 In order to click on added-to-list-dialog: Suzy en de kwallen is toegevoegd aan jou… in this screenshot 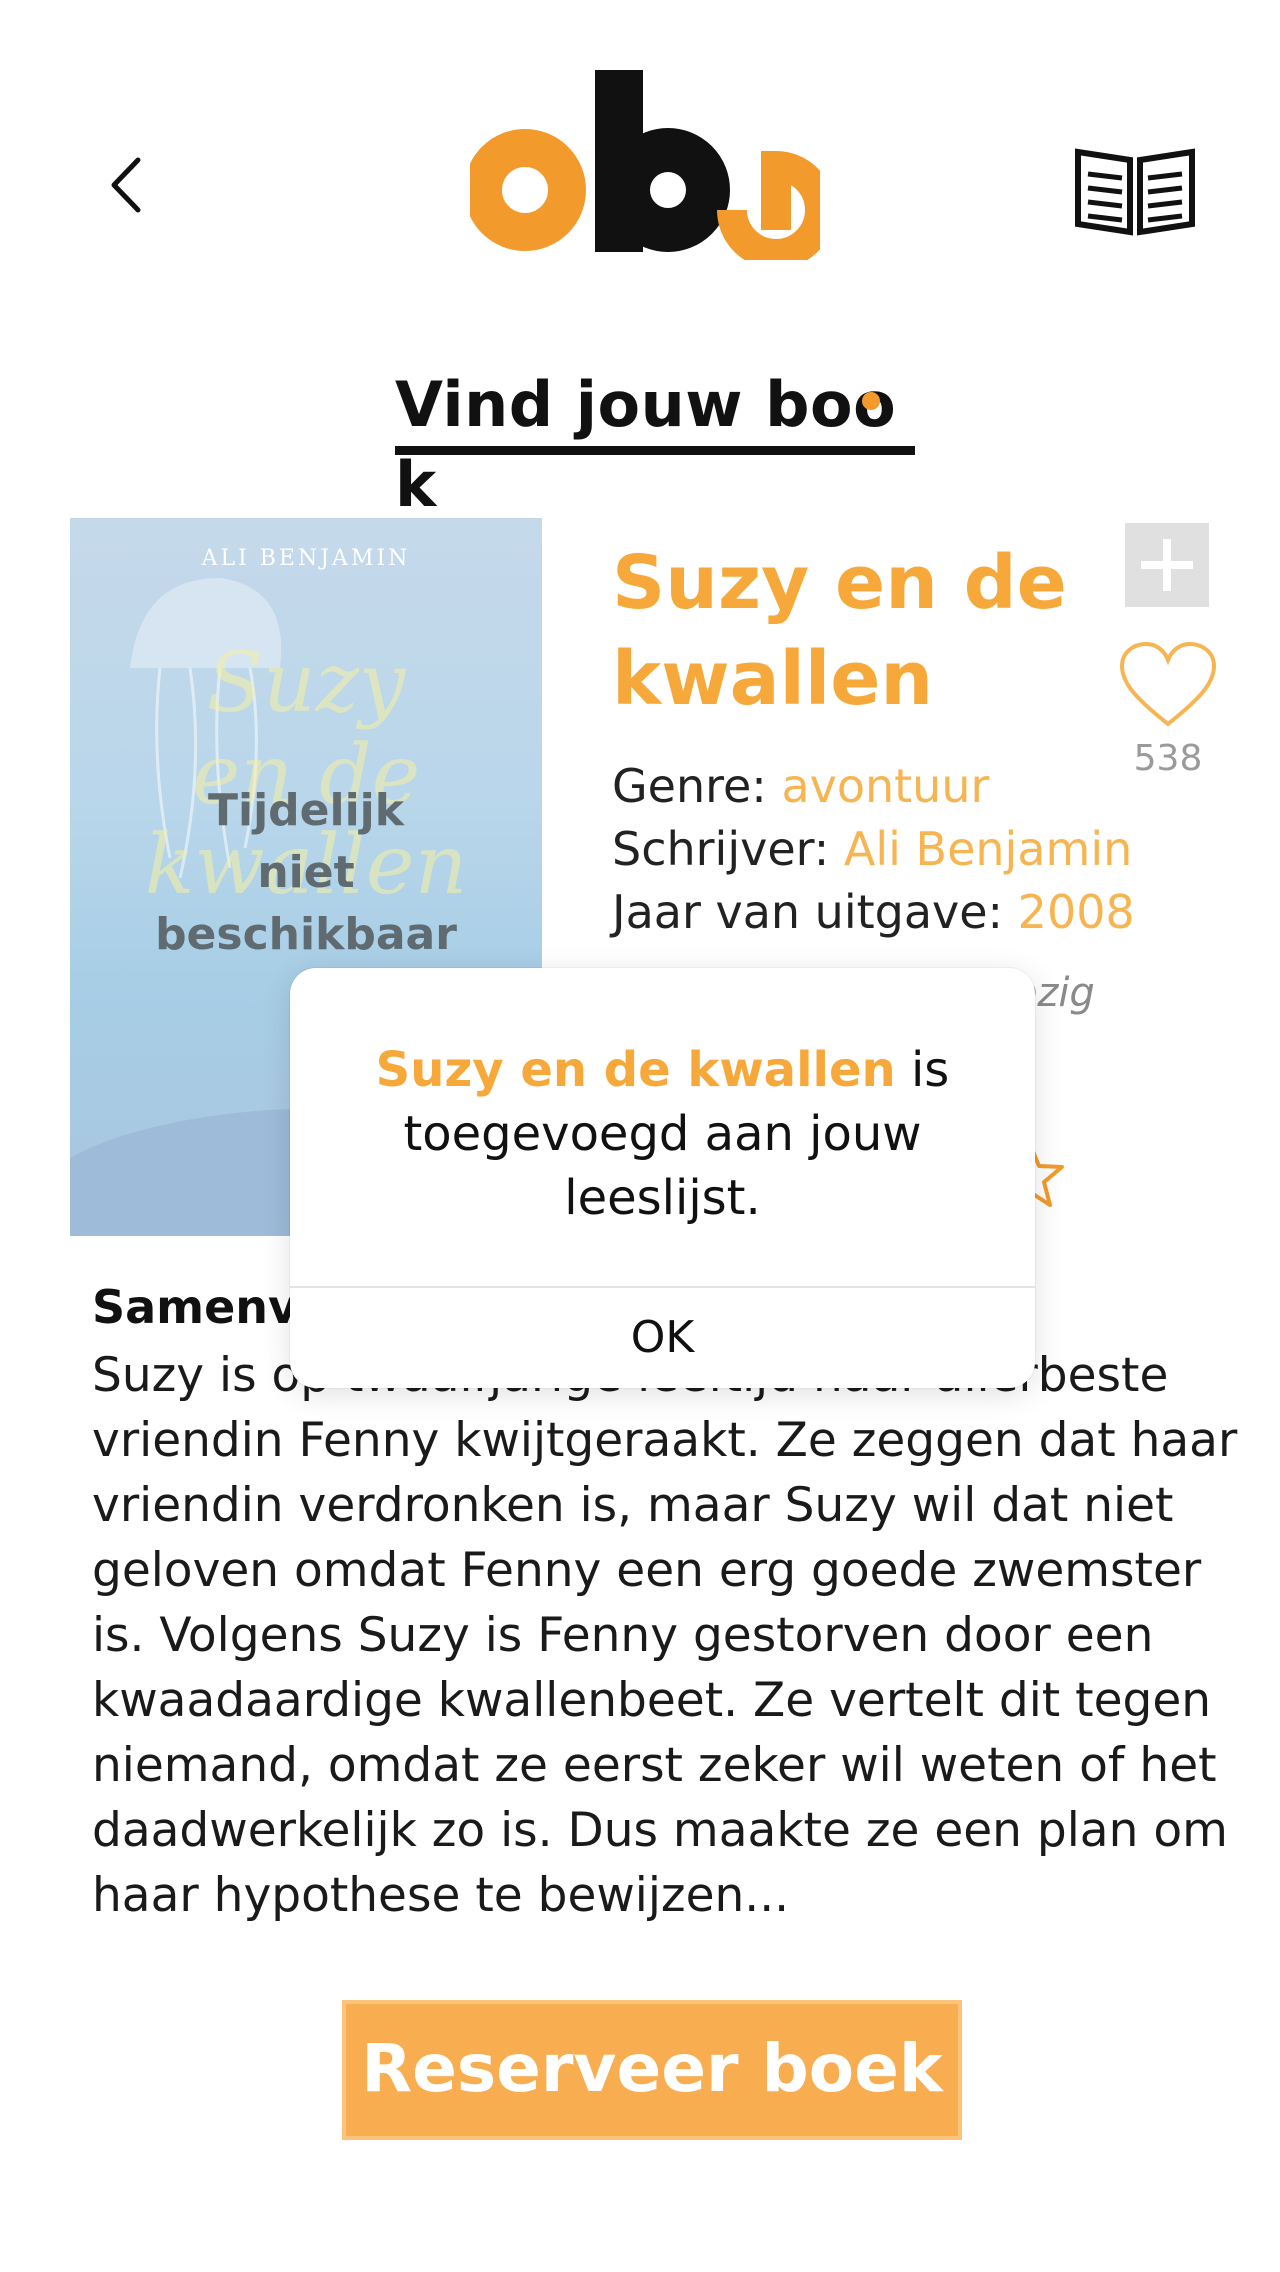, I will do `click(662, 1178)`.